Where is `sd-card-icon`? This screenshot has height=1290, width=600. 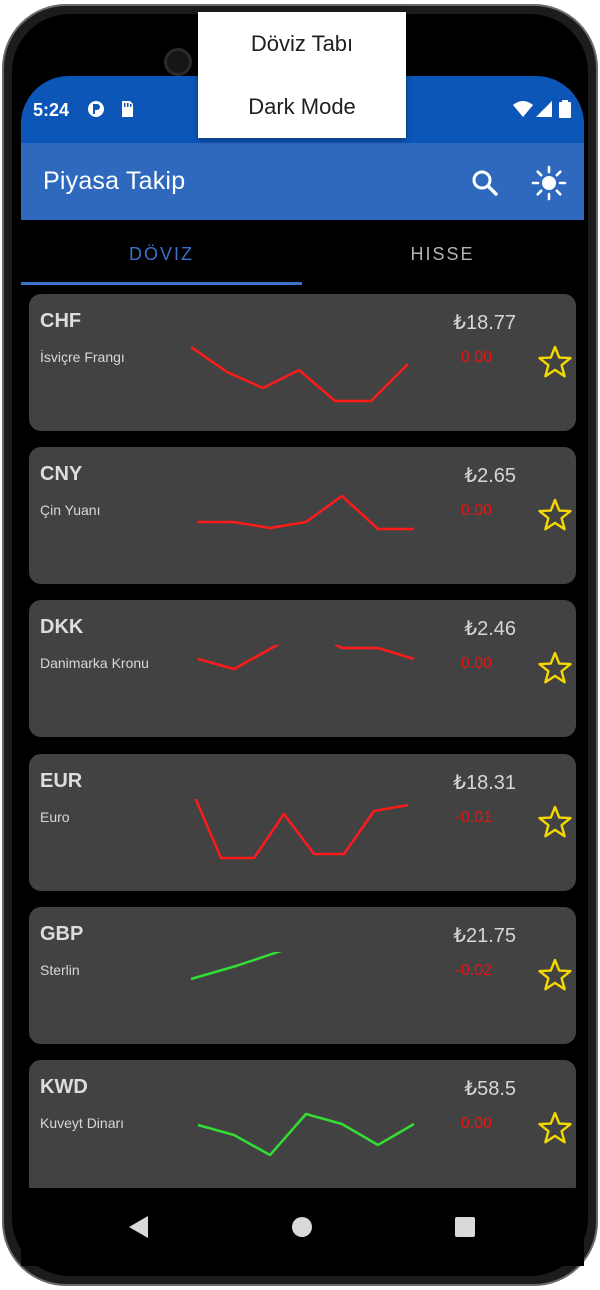 sd-card-icon is located at coordinates (127, 109).